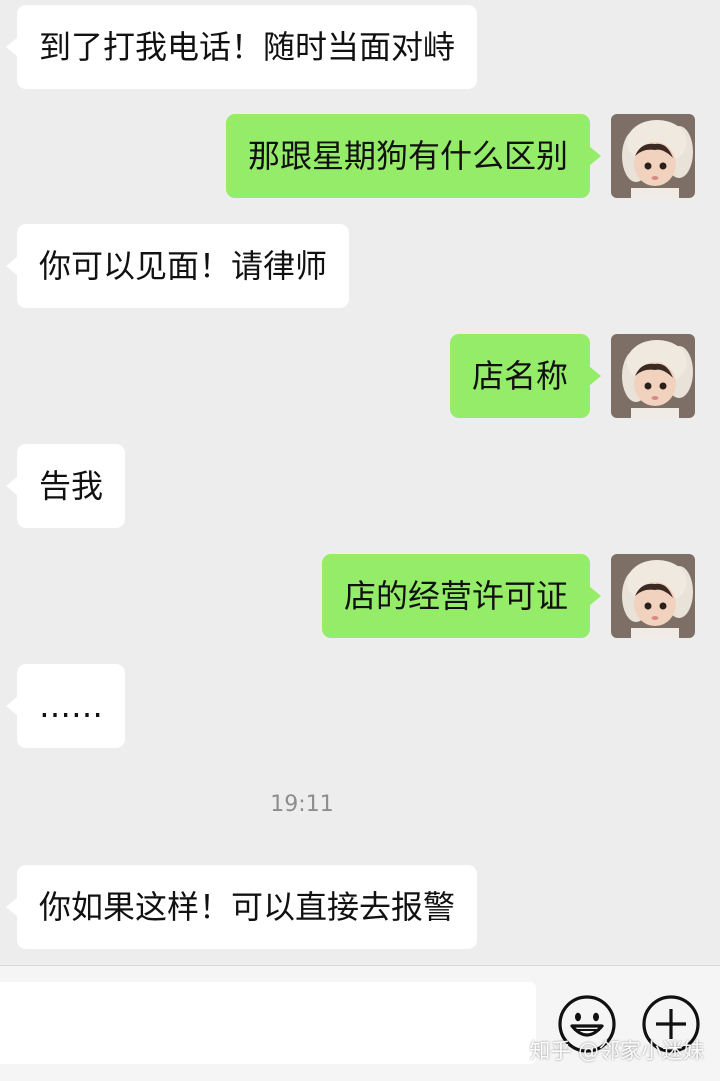 The height and width of the screenshot is (1081, 720). I want to click on message-bubble-outgoing: 那跟星期狗有什么区别, so click(413, 156).